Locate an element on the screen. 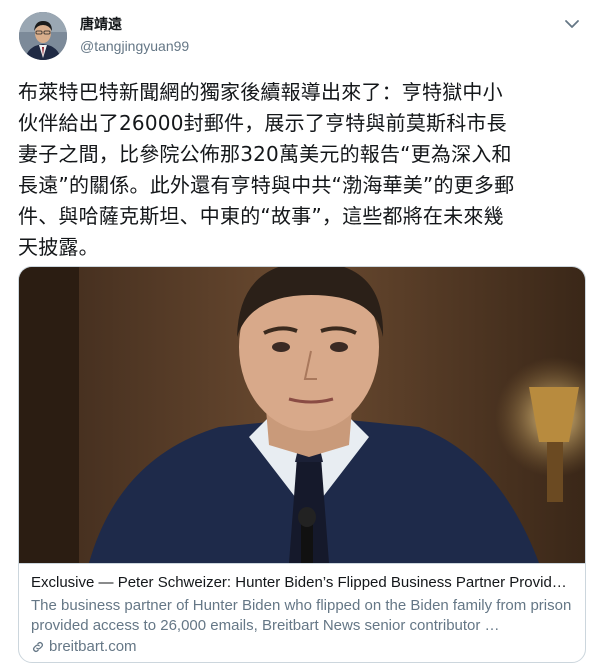 This screenshot has width=598, height=671. author-display-name: 唐靖遠 is located at coordinates (101, 25).